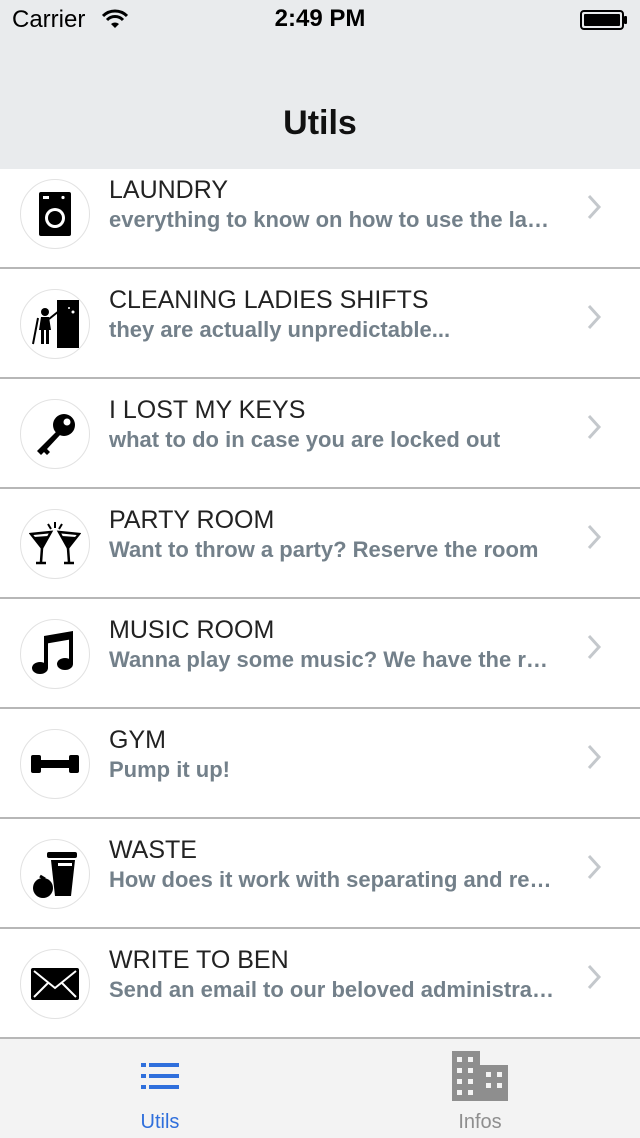 The height and width of the screenshot is (1138, 640). Describe the element at coordinates (169, 769) in the screenshot. I see `list-item-subtitle: Pump it up!` at that location.